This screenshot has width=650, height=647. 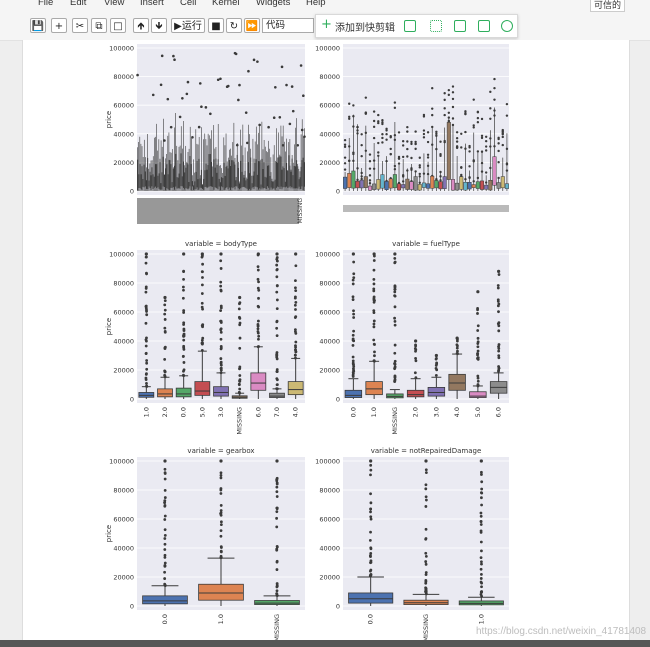 What do you see at coordinates (338, 607) in the screenshot?
I see `y-tick-label: 0` at bounding box center [338, 607].